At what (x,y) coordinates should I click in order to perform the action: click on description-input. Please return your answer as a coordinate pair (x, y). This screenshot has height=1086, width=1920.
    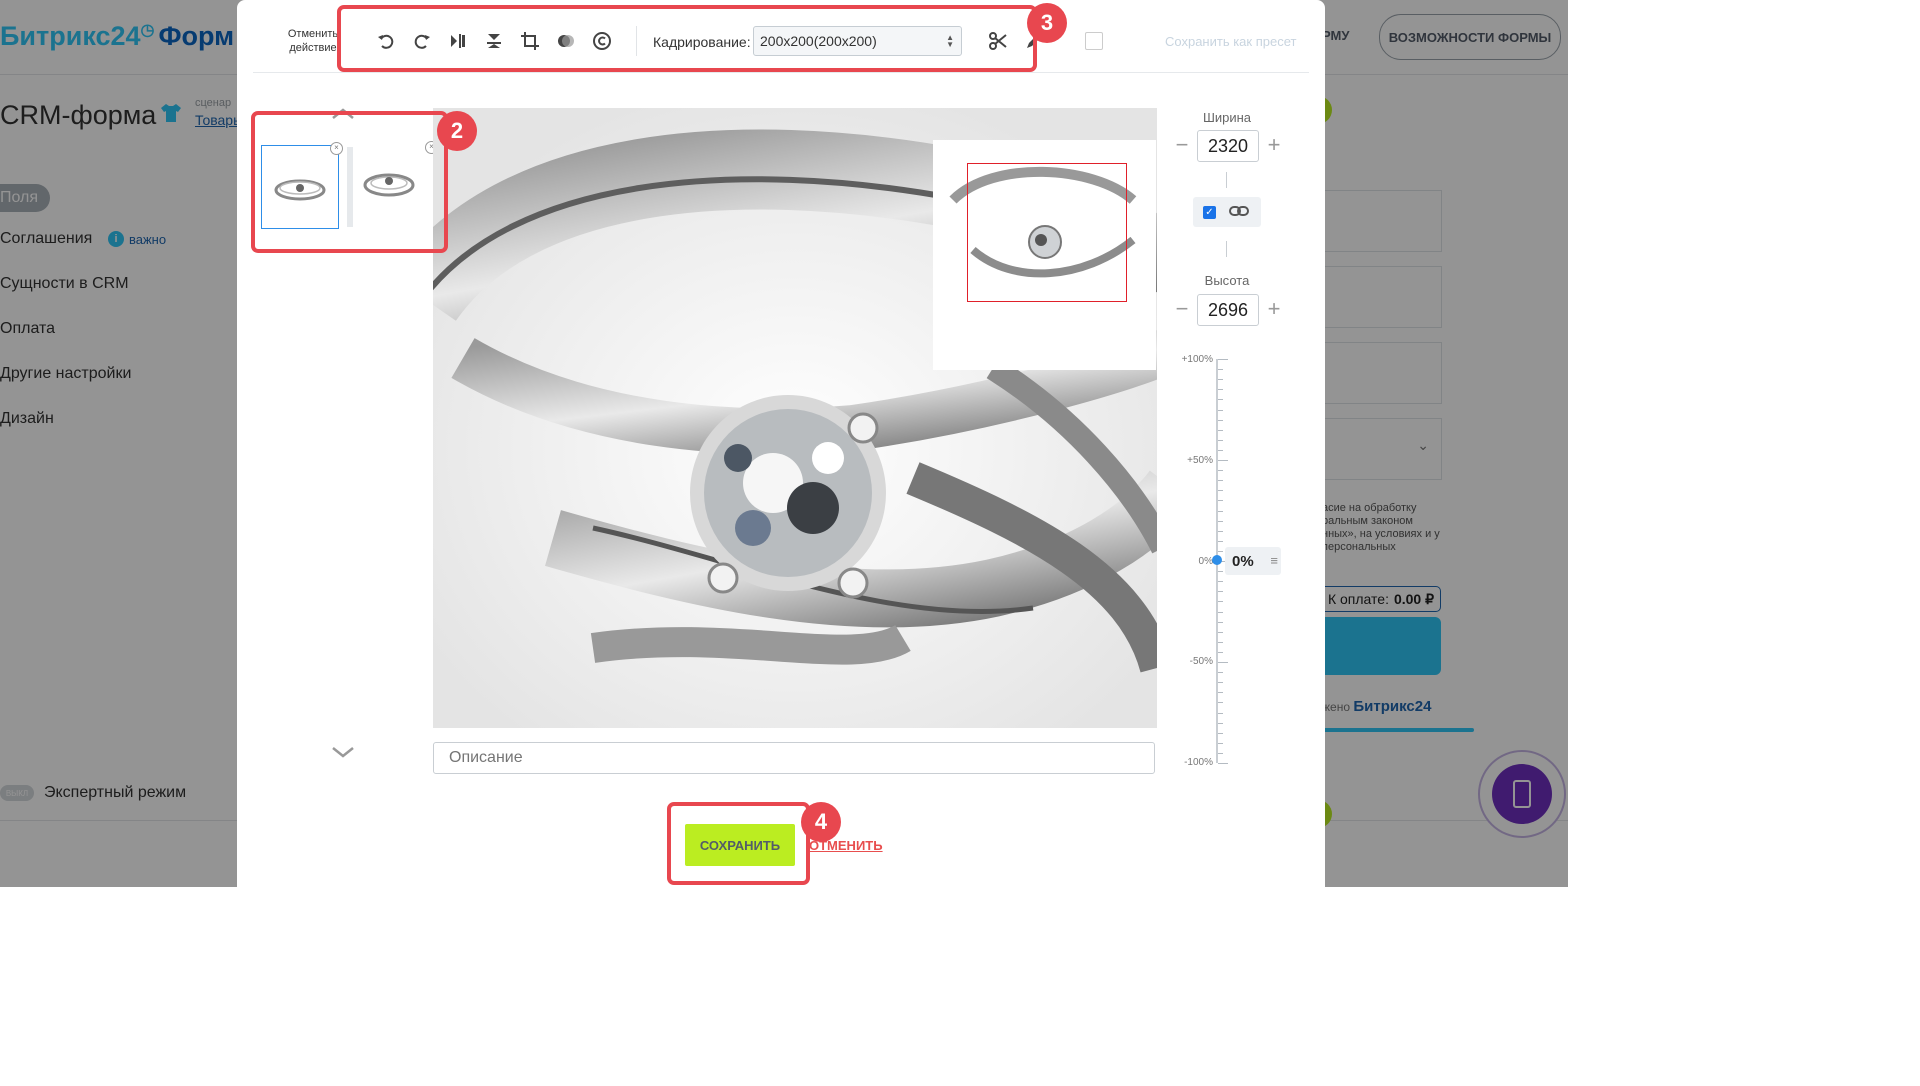
    Looking at the image, I should click on (794, 758).